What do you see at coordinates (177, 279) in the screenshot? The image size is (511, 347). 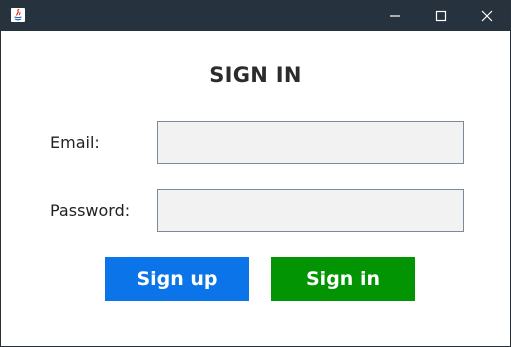 I see `sign-up-button: Sign up` at bounding box center [177, 279].